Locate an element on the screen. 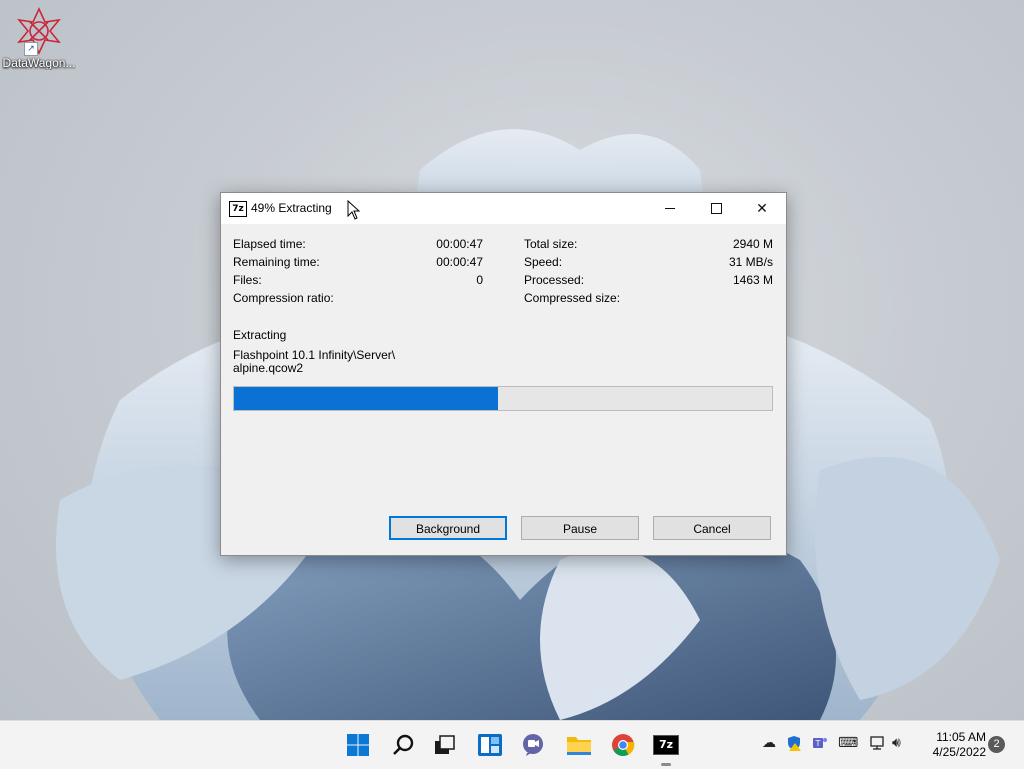 This screenshot has height=769, width=1024. minimize-button is located at coordinates (670, 208).